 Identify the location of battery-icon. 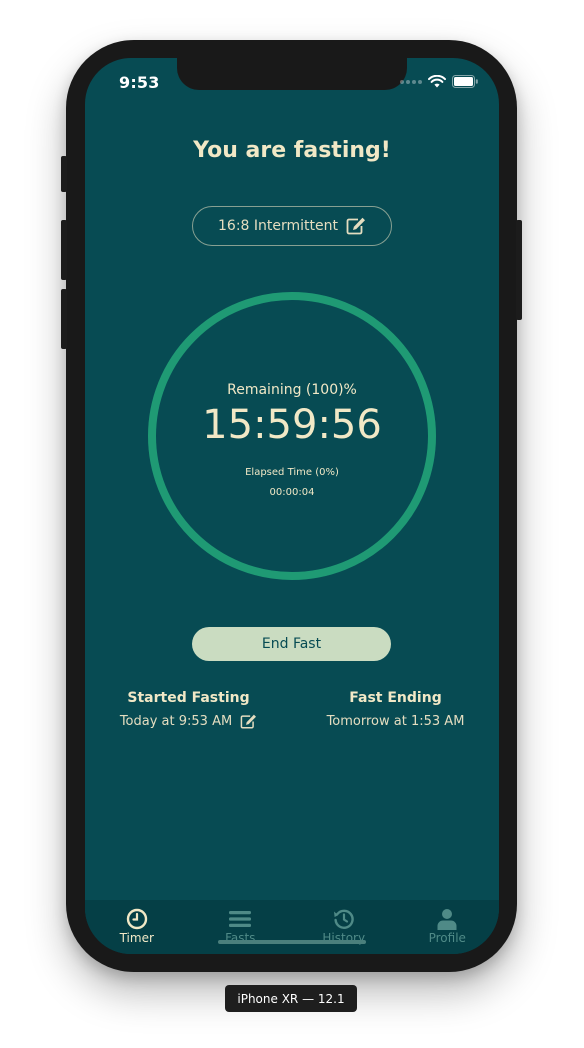
(465, 81).